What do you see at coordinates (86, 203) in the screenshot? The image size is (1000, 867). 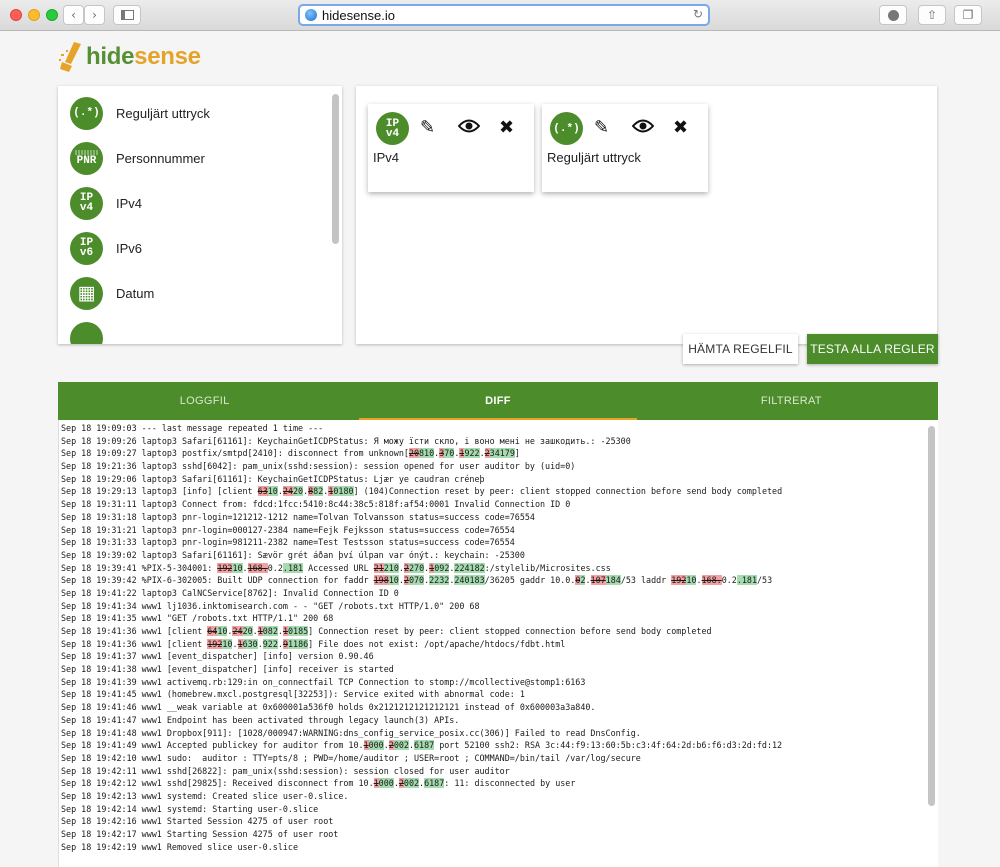 I see `ipv4-icon: IP v4` at bounding box center [86, 203].